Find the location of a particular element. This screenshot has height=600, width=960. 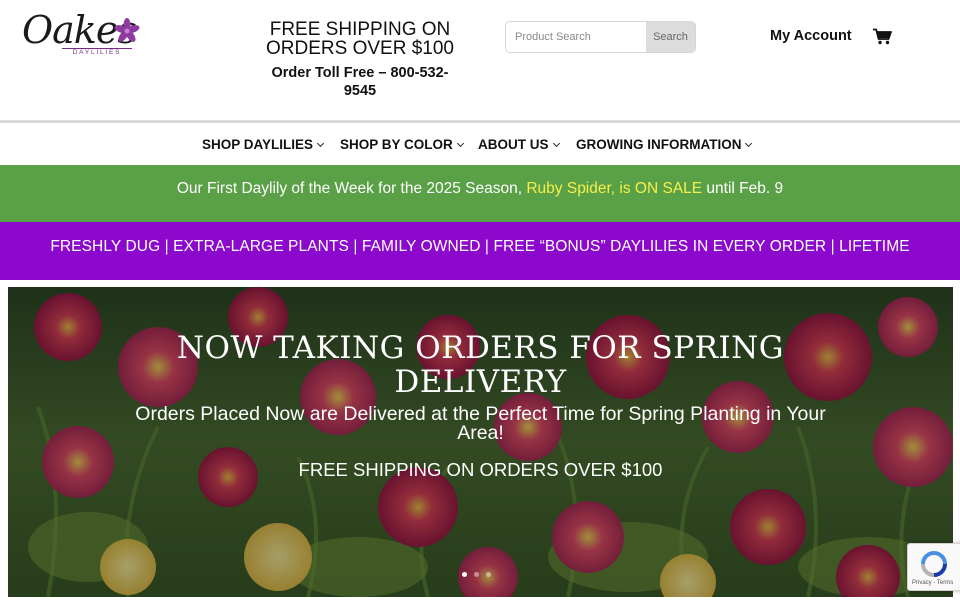

recaptcha-icon is located at coordinates (934, 564).